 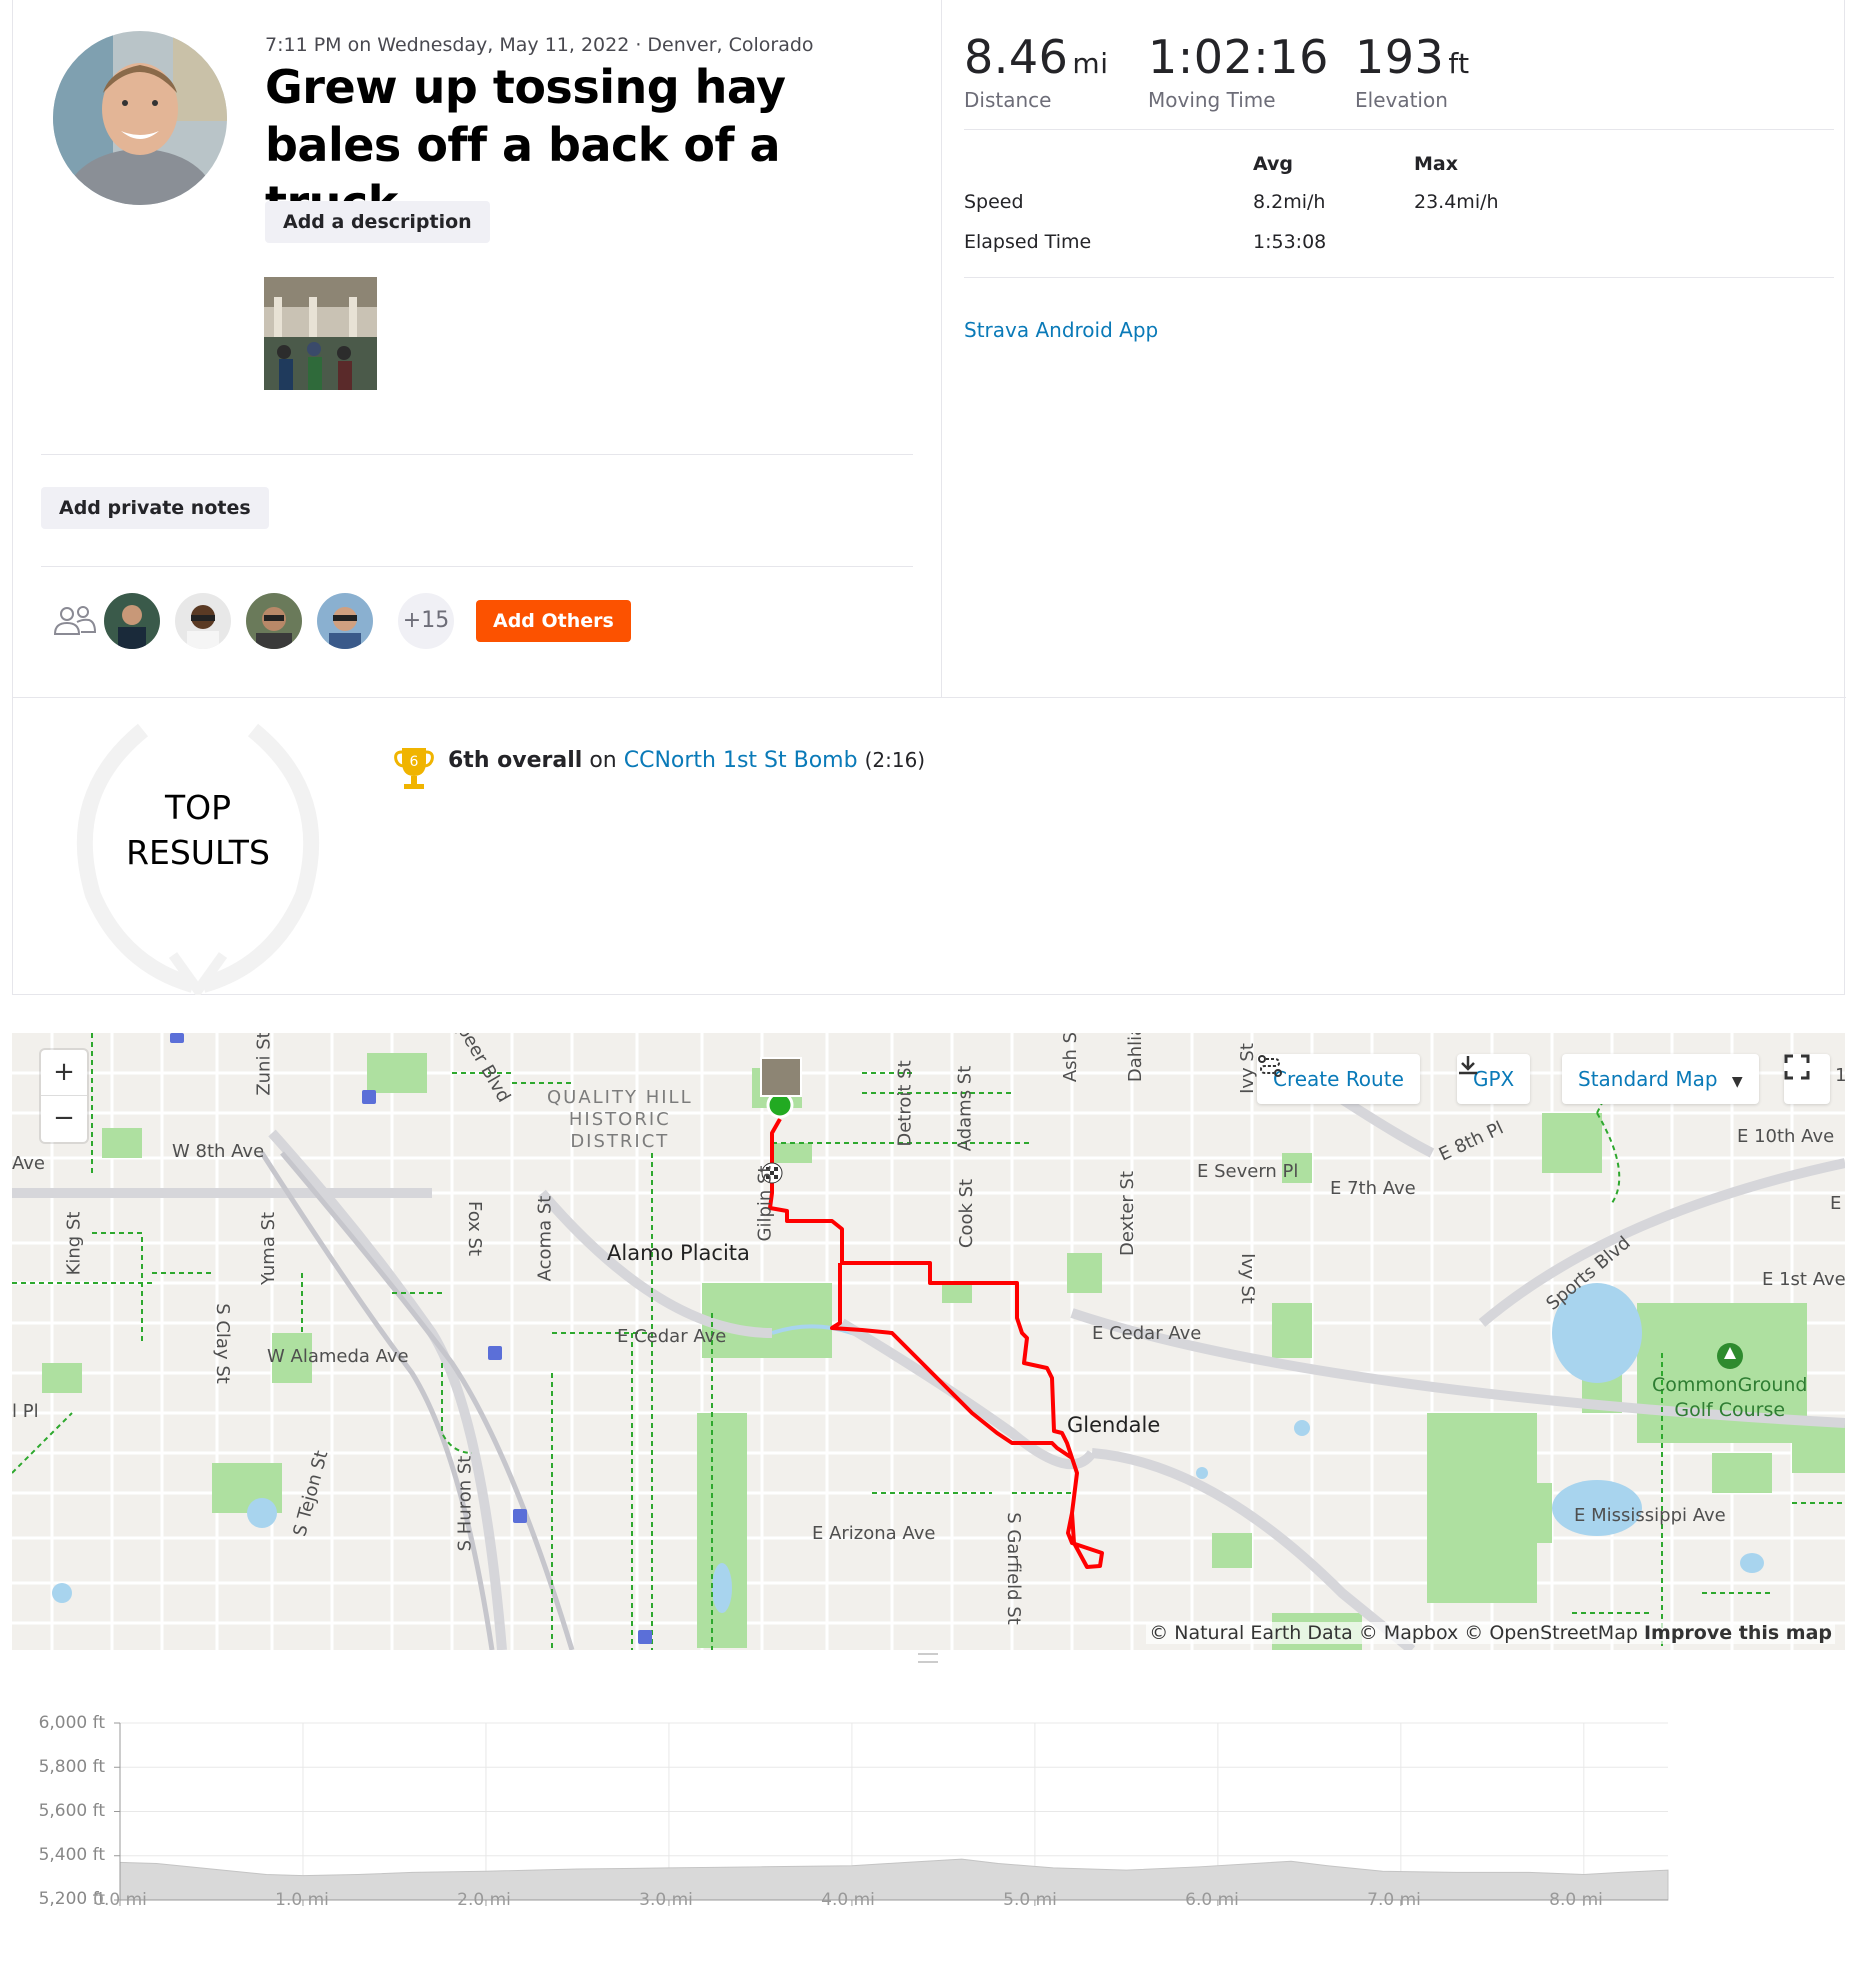 I want to click on top-results-heading: TOP RESULTS, so click(x=198, y=830).